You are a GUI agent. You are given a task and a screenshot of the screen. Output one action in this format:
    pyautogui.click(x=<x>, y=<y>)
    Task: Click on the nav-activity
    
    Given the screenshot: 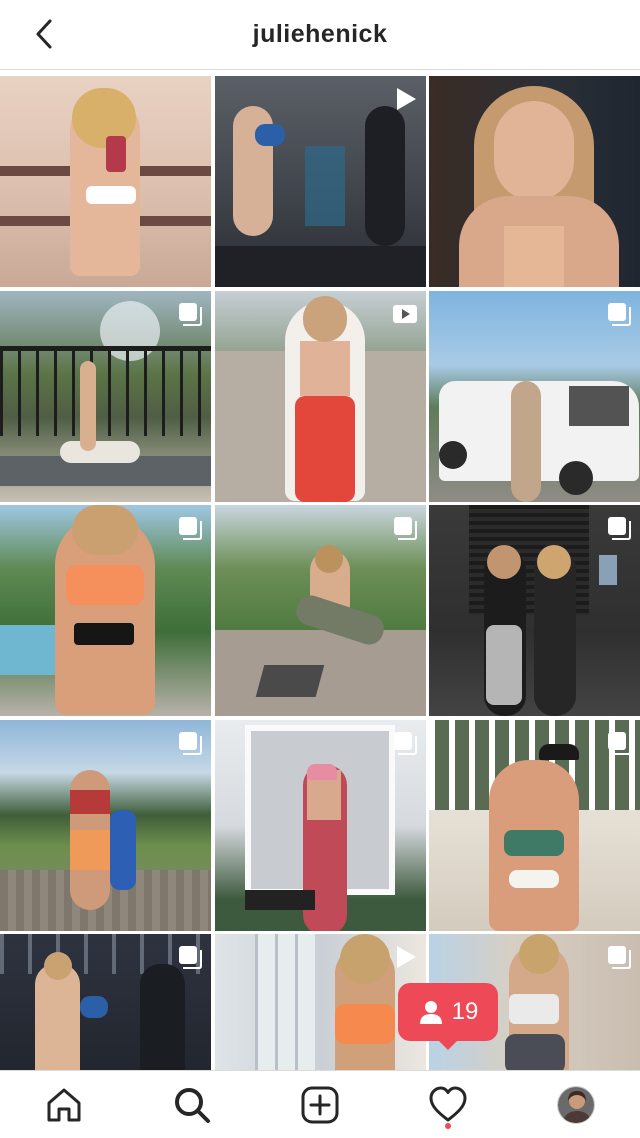 What is the action you would take?
    pyautogui.click(x=448, y=1105)
    